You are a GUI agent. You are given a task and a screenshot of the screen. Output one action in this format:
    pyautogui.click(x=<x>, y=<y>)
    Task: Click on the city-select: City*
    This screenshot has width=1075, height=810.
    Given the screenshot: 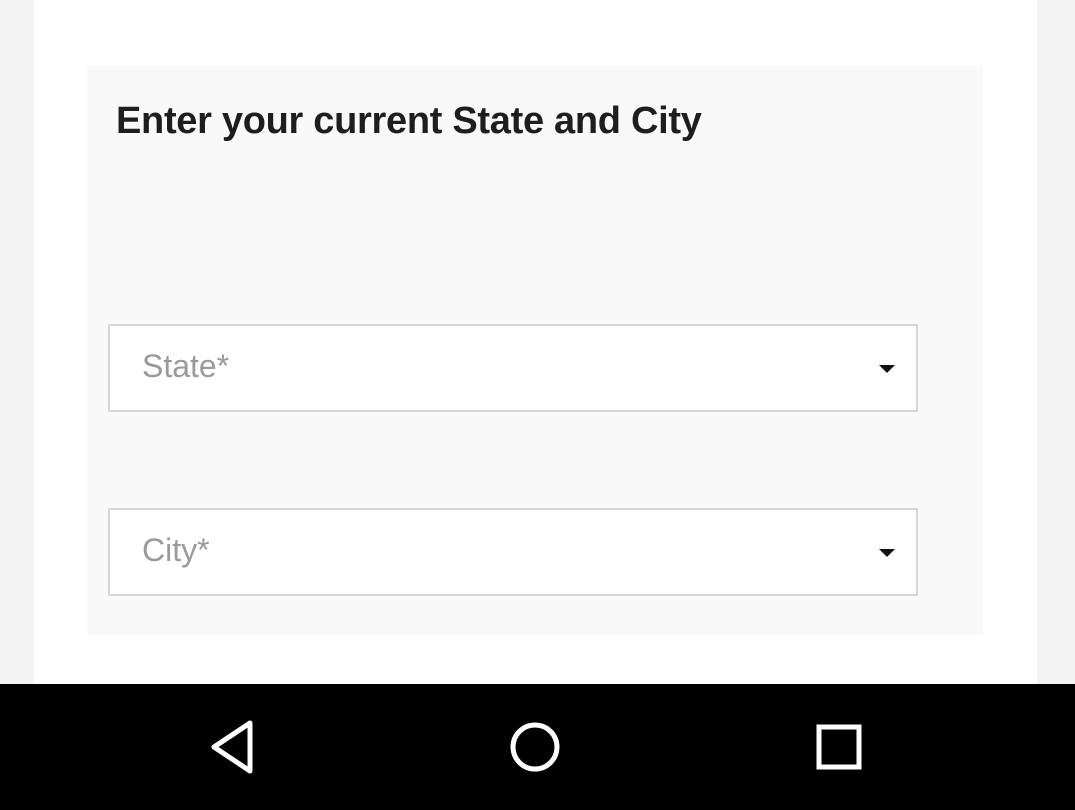 What is the action you would take?
    pyautogui.click(x=513, y=552)
    